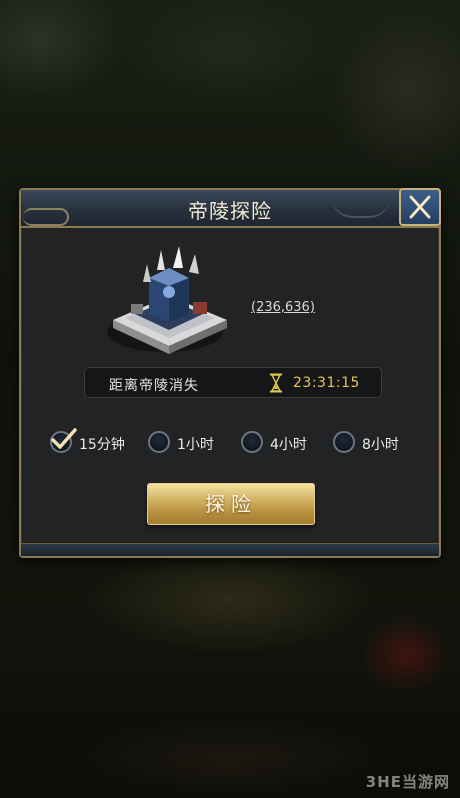 The image size is (460, 798). What do you see at coordinates (231, 504) in the screenshot?
I see `explore-button: 探险` at bounding box center [231, 504].